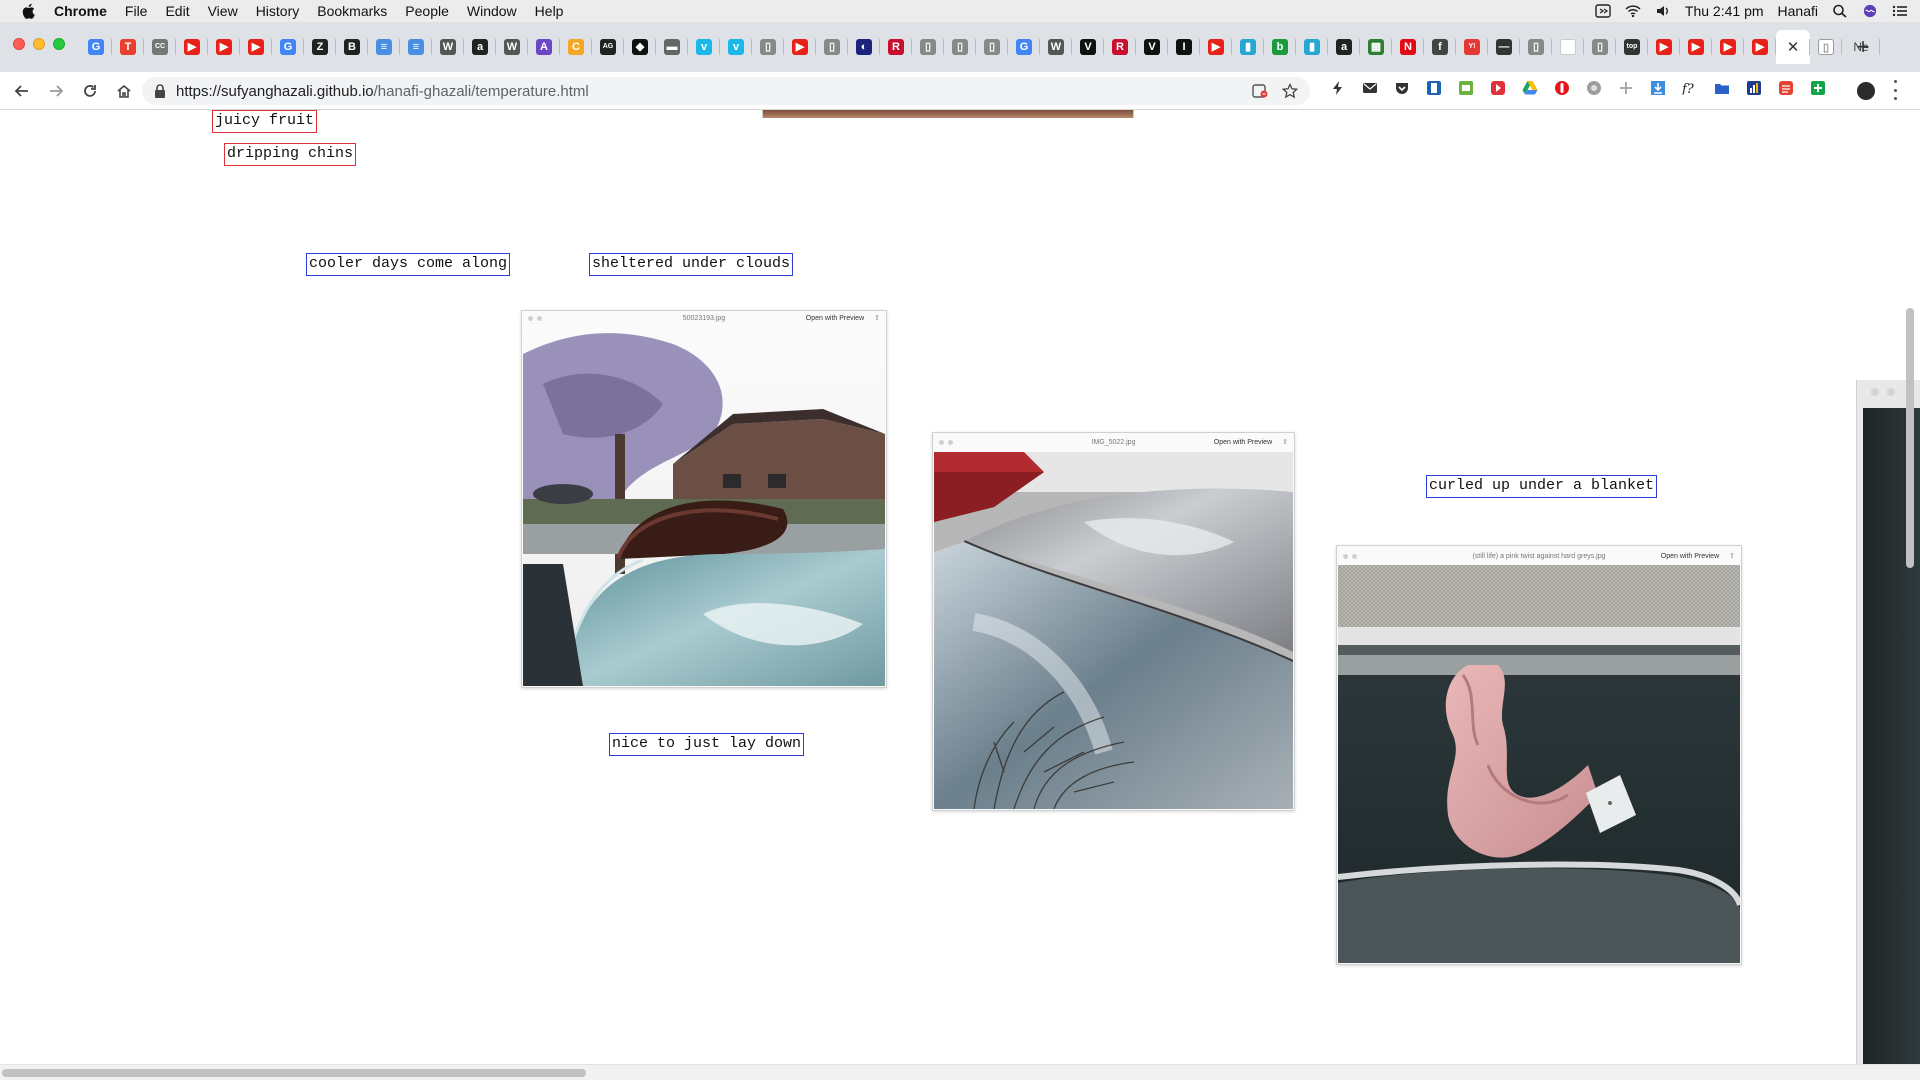  What do you see at coordinates (160, 47) in the screenshot?
I see `tab-2: CC` at bounding box center [160, 47].